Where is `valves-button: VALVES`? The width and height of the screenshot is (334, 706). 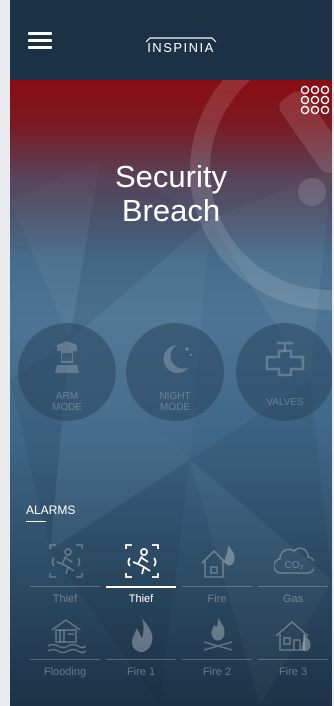
valves-button: VALVES is located at coordinates (284, 372).